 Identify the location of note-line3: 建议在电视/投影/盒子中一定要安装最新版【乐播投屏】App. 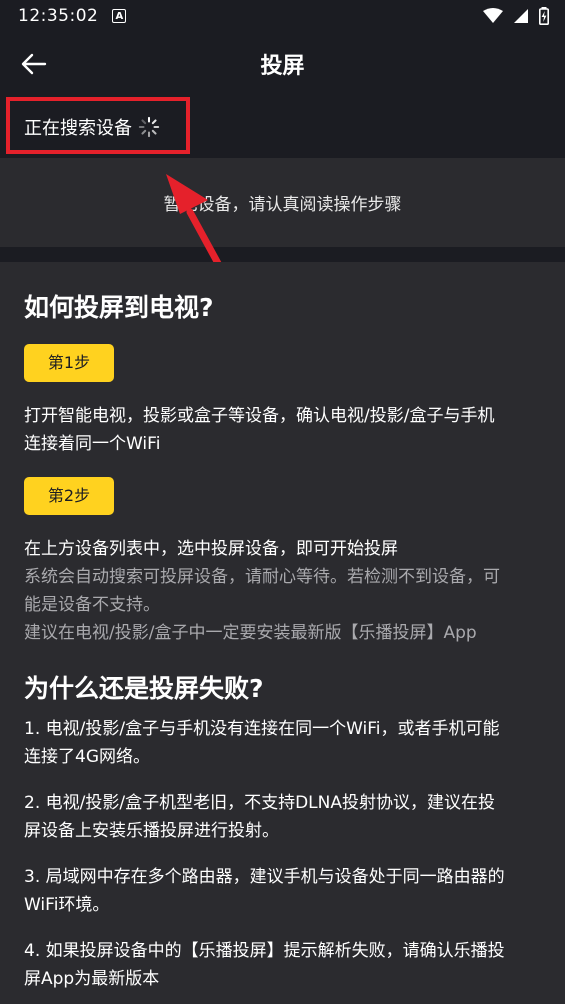
(250, 633).